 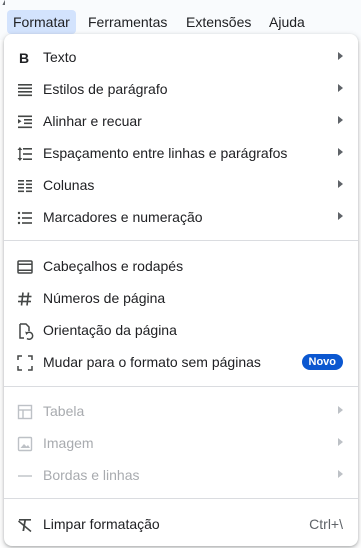 What do you see at coordinates (69, 185) in the screenshot?
I see `menu-item-label: Colunas` at bounding box center [69, 185].